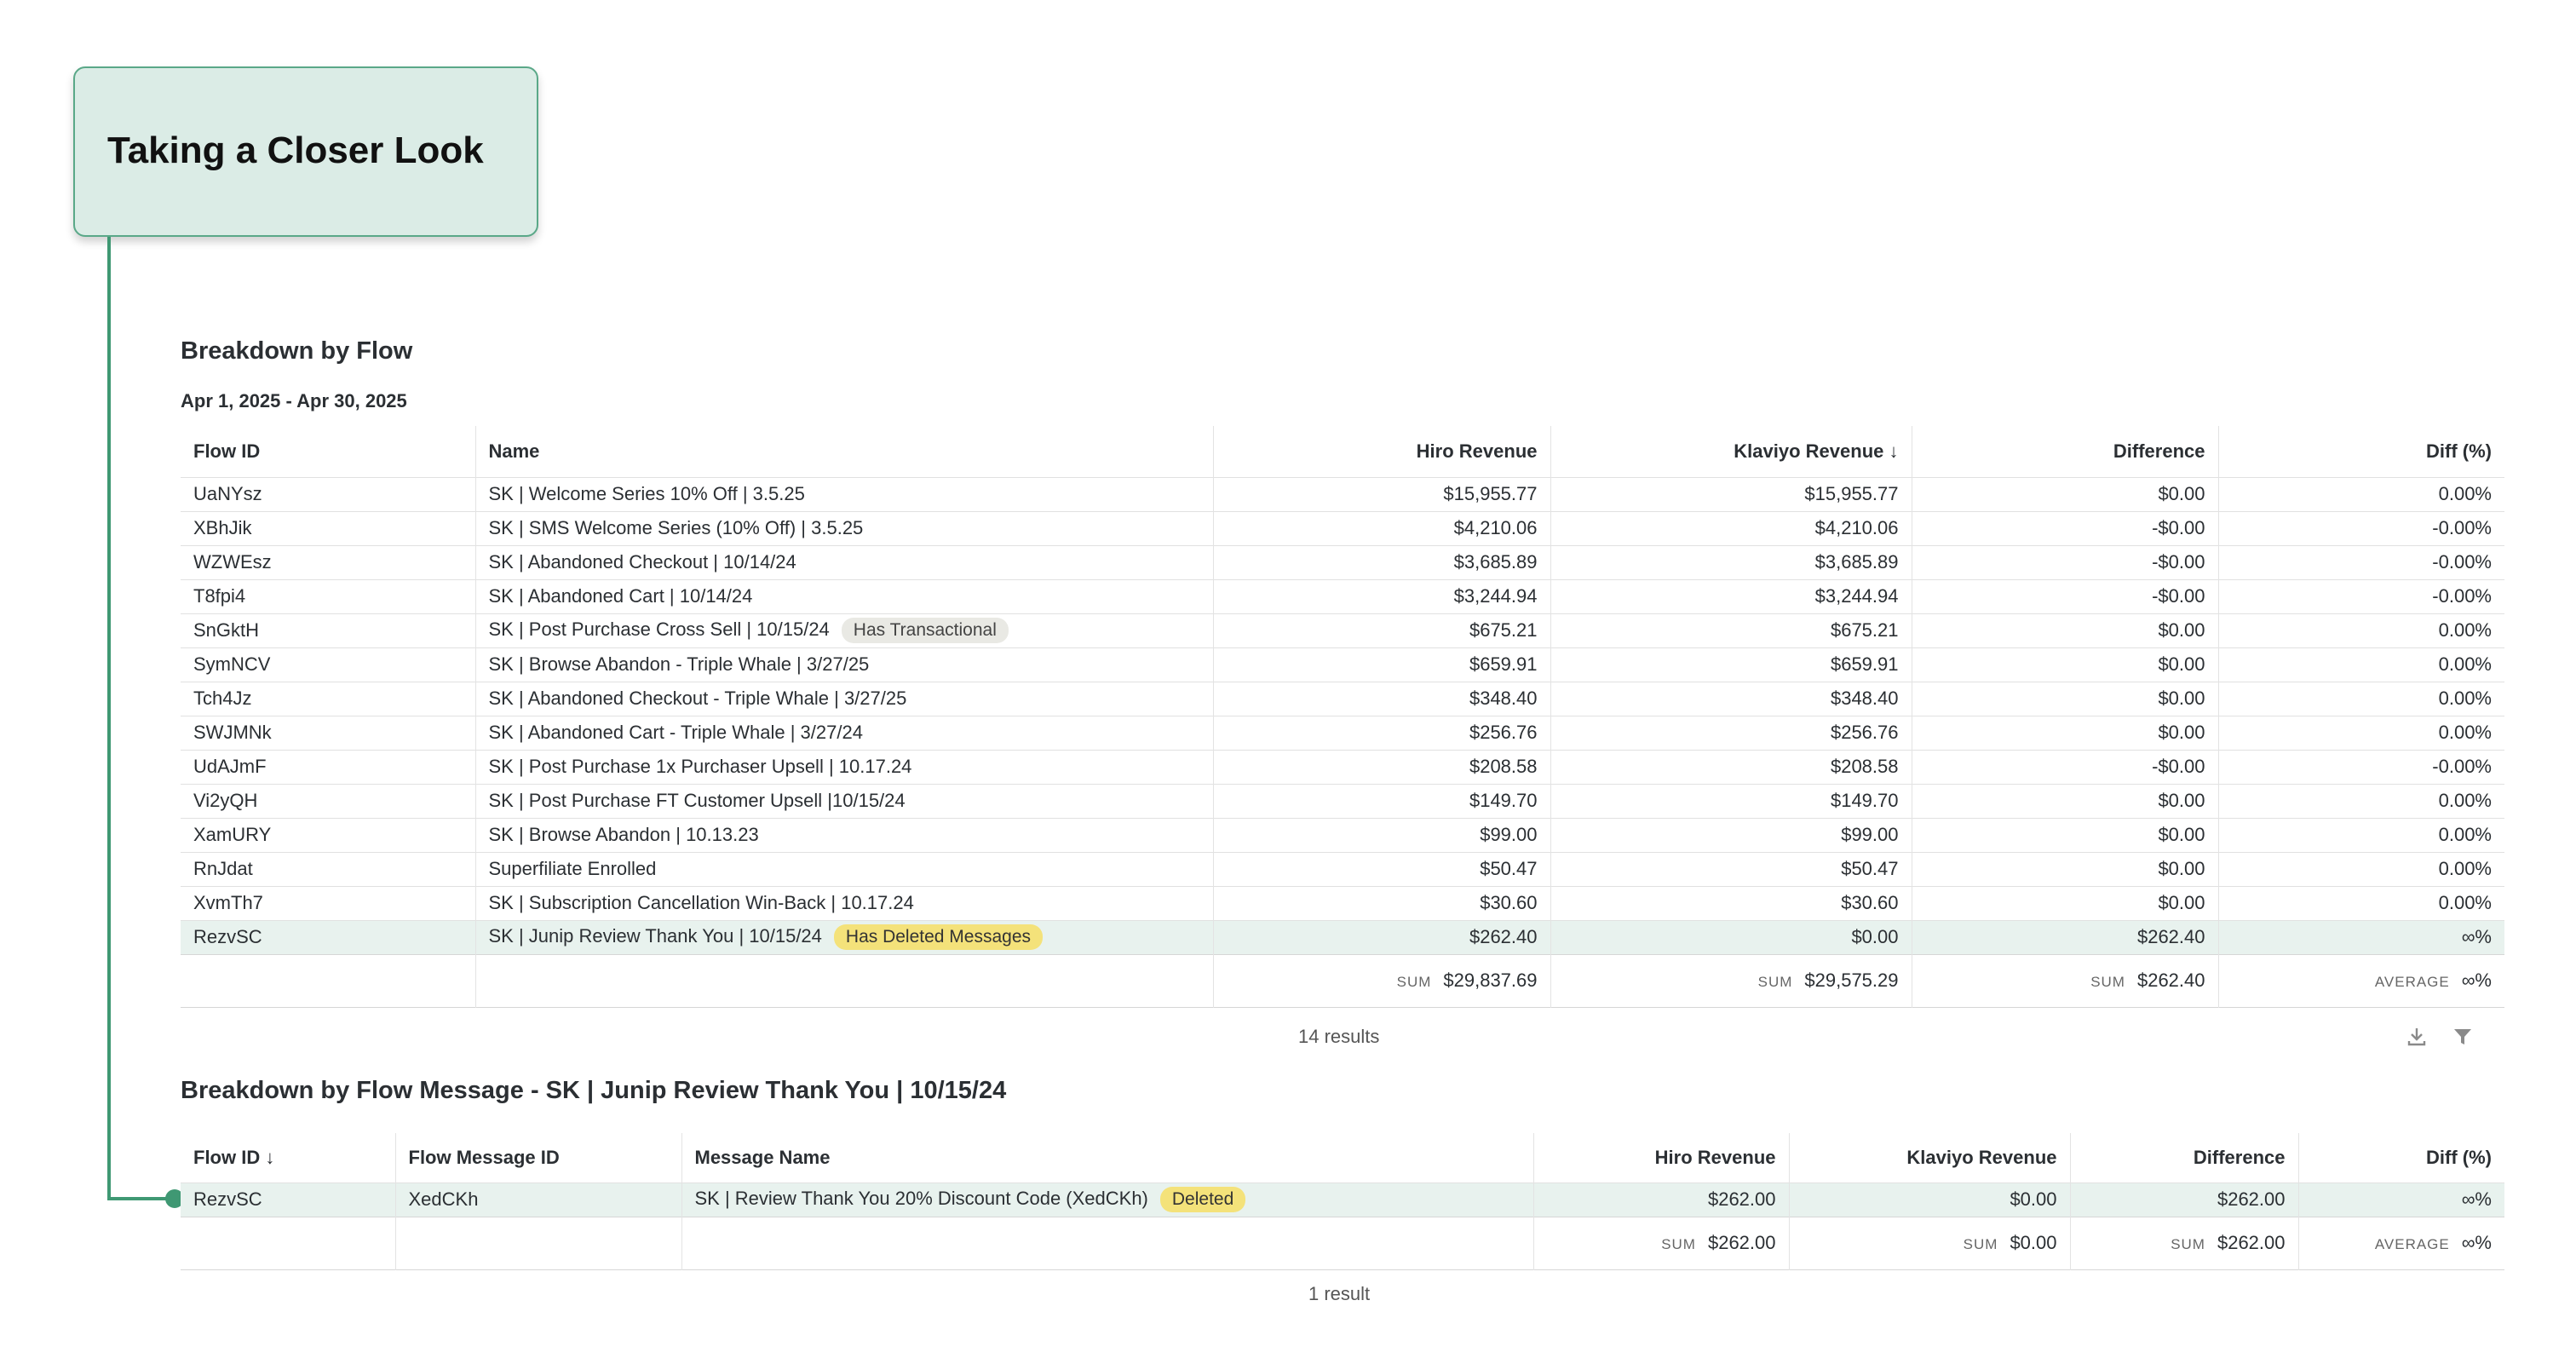  I want to click on cell-hiro-revenue: $3,244.94, so click(1381, 596).